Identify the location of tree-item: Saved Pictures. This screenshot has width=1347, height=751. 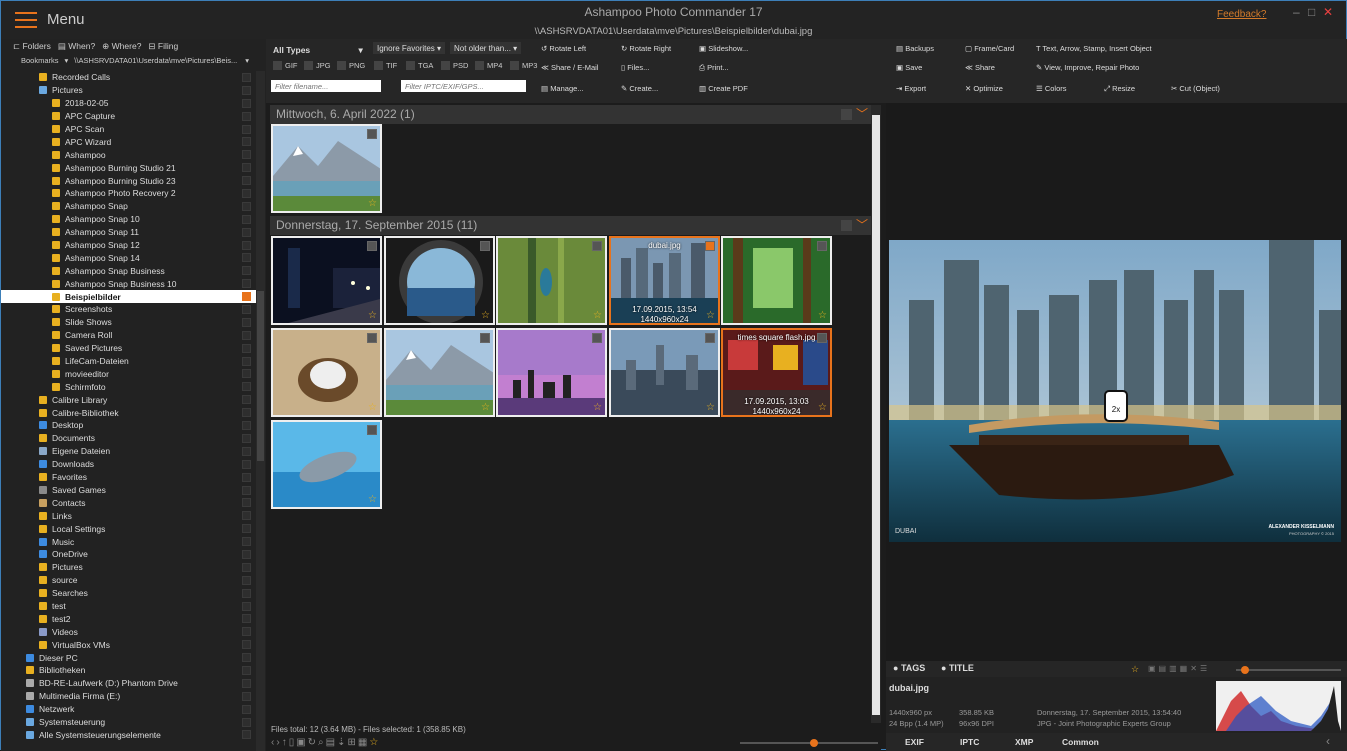
(128, 348).